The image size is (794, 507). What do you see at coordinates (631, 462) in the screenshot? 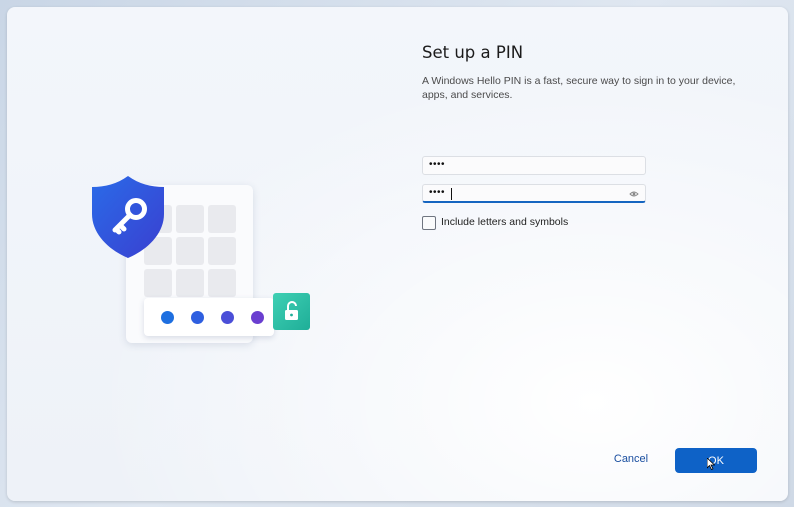
I see `cancel-button: Cancel` at bounding box center [631, 462].